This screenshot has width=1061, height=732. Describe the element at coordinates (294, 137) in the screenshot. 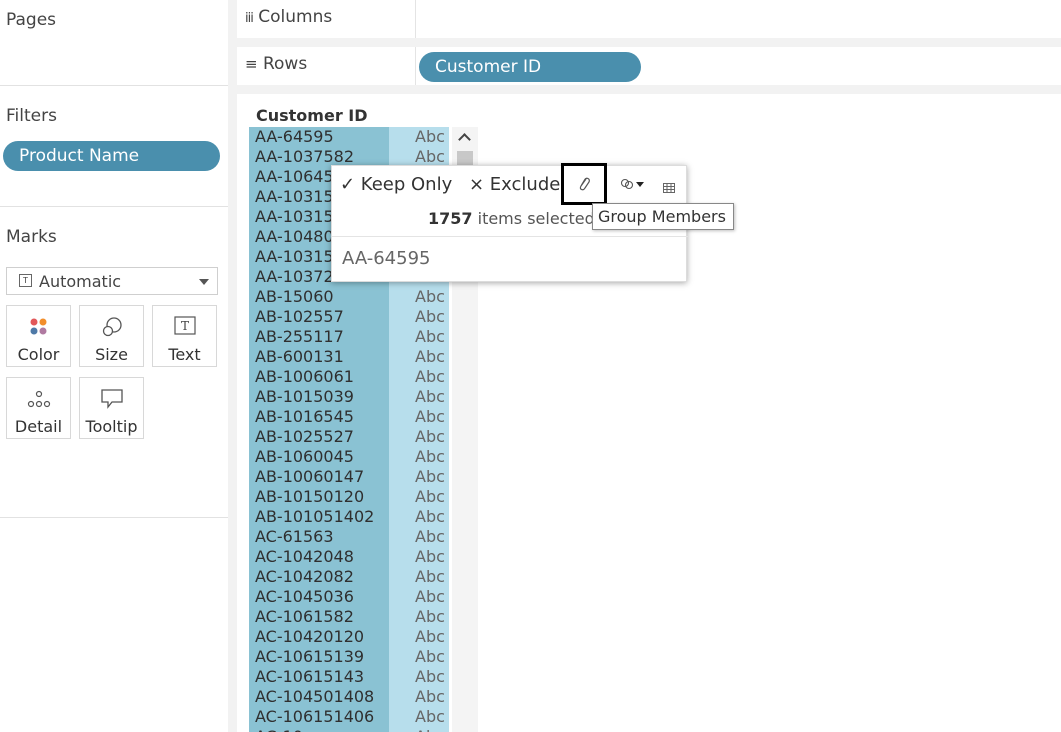

I see `customer-id-cell: AA-64595` at that location.